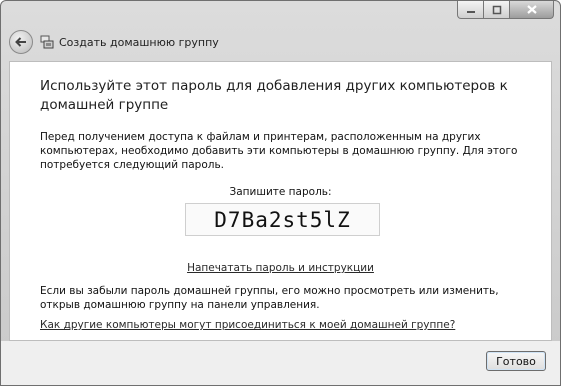 The image size is (561, 386). Describe the element at coordinates (280, 268) in the screenshot. I see `print-password-link: Напечатать пароль и инструкции` at that location.